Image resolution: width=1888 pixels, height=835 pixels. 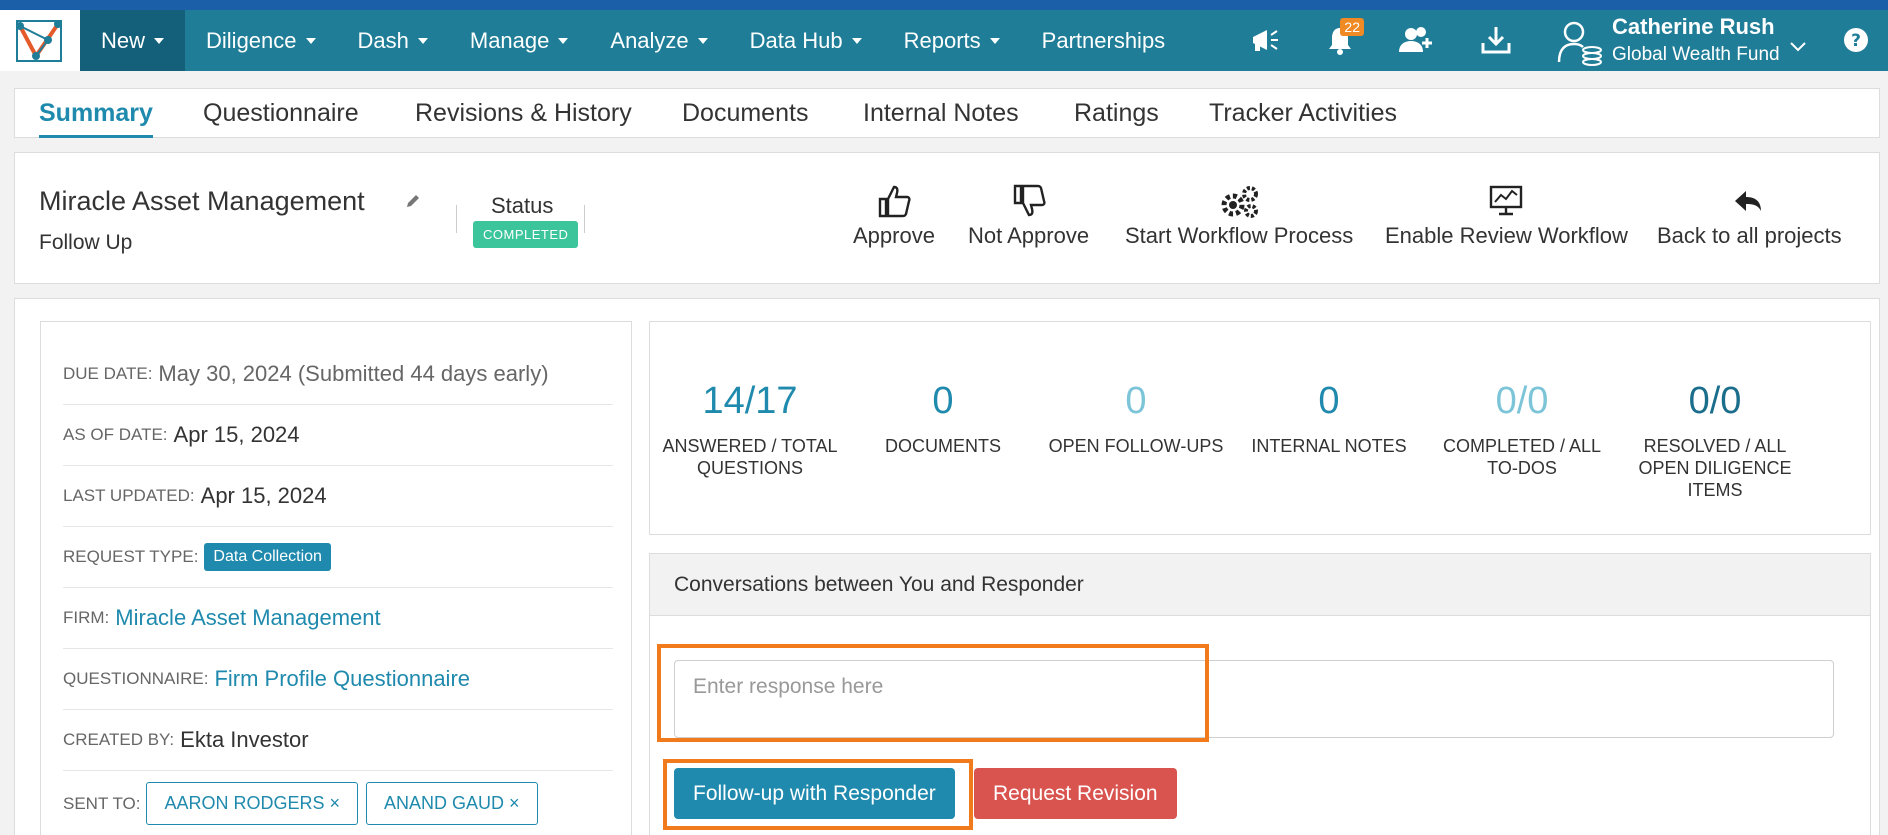 I want to click on tab-summary: Summary, so click(x=96, y=118).